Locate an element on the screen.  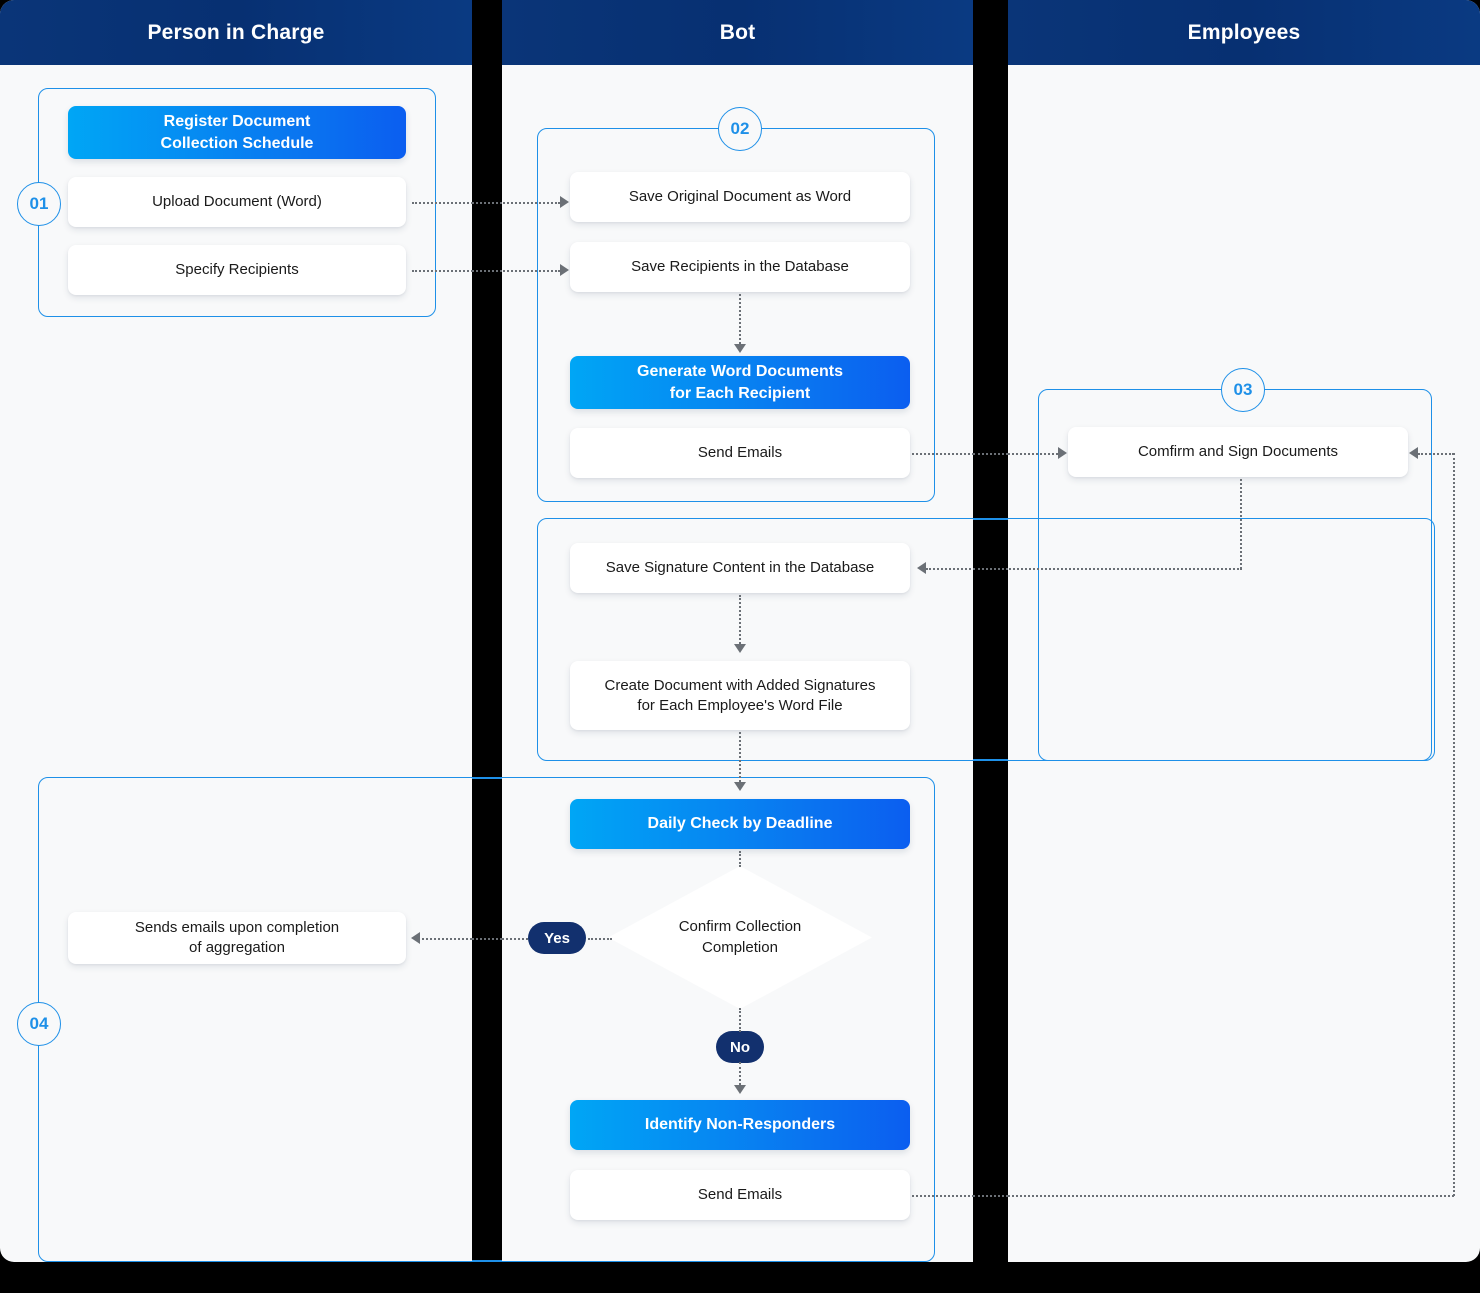
node-register-document-collection-schedule: Register Document Collection Schedule is located at coordinates (237, 132).